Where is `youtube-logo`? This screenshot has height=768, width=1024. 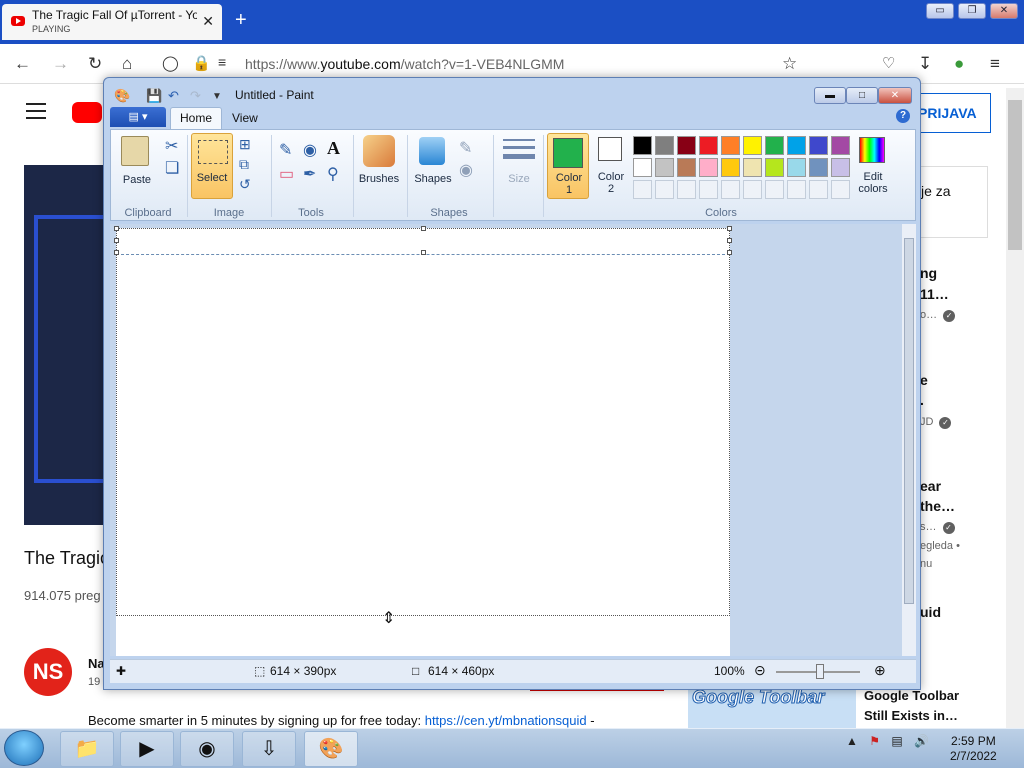
youtube-logo is located at coordinates (87, 112).